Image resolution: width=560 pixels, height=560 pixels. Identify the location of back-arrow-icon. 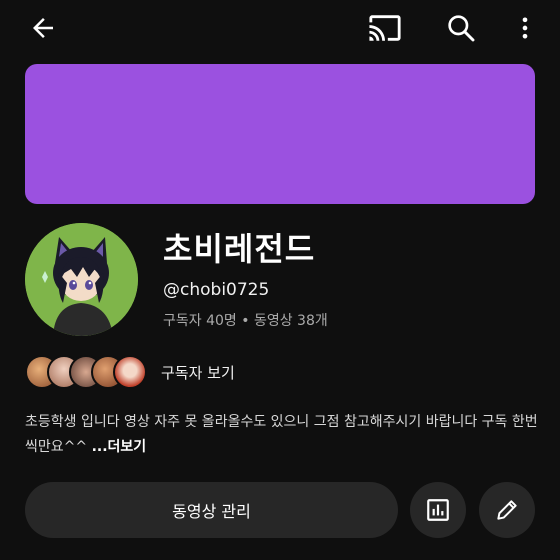
(43, 28).